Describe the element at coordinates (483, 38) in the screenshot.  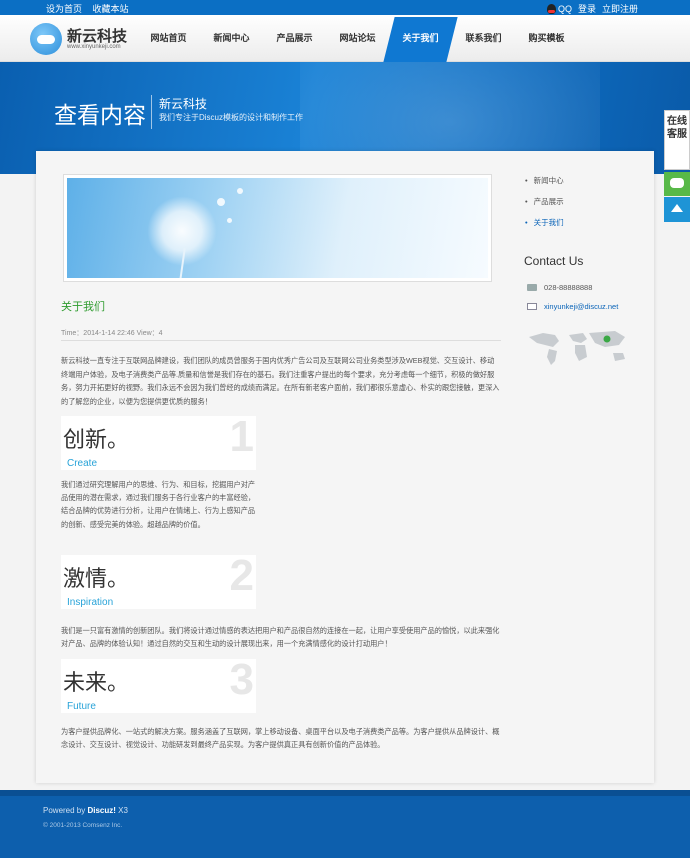
I see `nav-item-contact: 联系我们` at that location.